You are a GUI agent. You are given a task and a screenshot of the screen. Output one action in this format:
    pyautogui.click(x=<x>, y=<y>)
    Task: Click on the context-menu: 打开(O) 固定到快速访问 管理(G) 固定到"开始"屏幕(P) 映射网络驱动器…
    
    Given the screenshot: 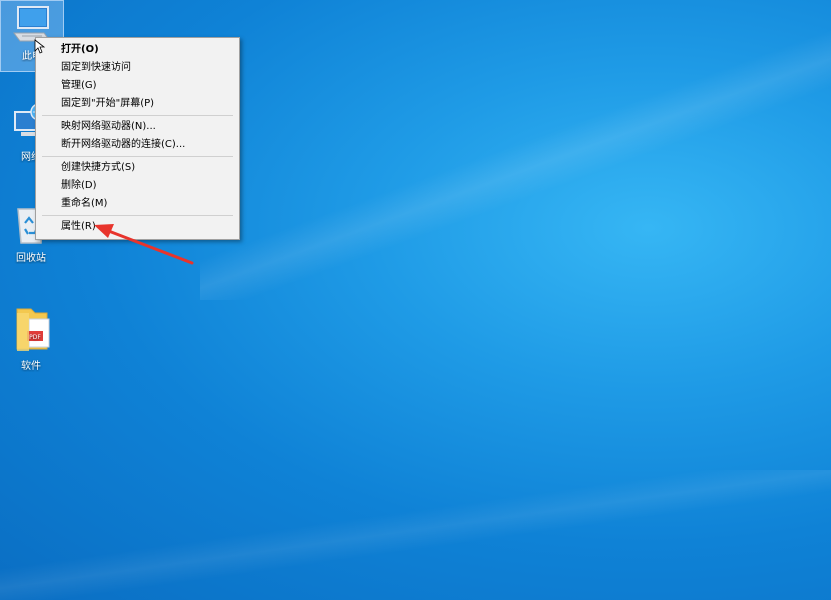 What is the action you would take?
    pyautogui.click(x=137, y=138)
    